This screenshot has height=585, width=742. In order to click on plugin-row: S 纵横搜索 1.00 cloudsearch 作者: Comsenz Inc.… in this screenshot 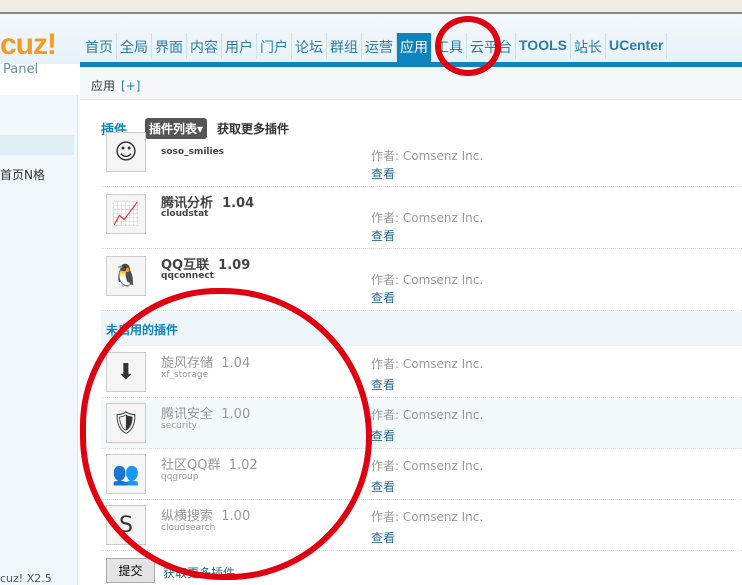, I will do `click(421, 525)`.